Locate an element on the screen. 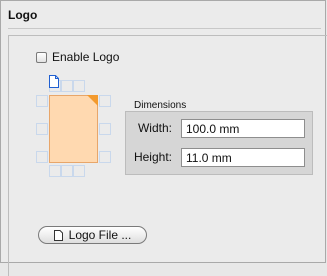  enable-logo-label: Enable Logo is located at coordinates (86, 57).